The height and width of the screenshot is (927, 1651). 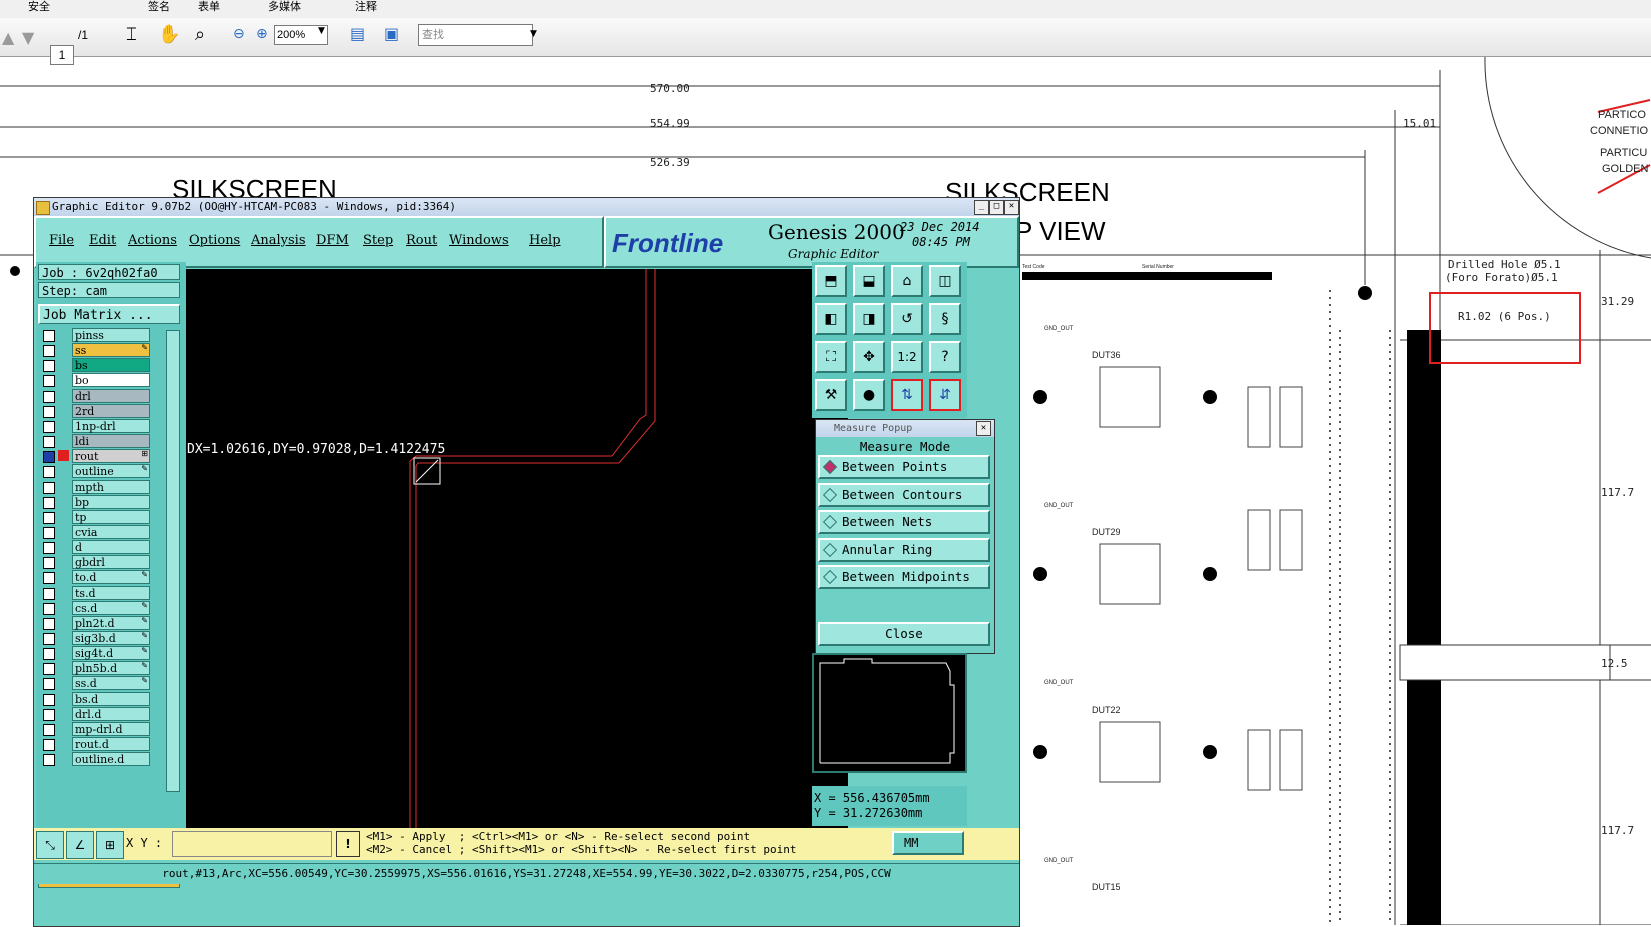 What do you see at coordinates (111, 744) in the screenshot?
I see `layer-name: rout.d` at bounding box center [111, 744].